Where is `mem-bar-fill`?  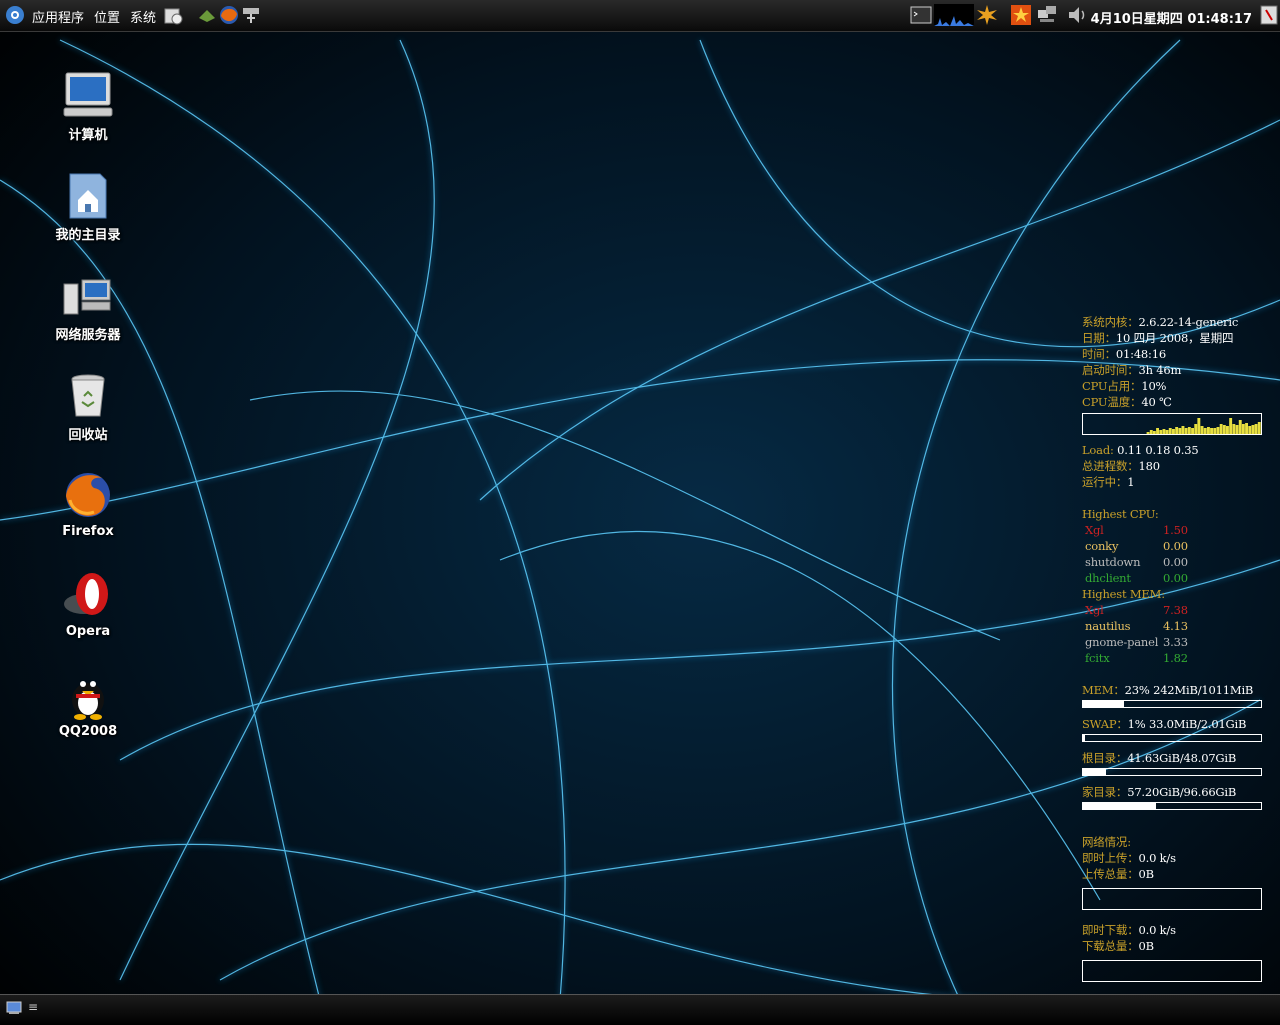 mem-bar-fill is located at coordinates (1103, 704).